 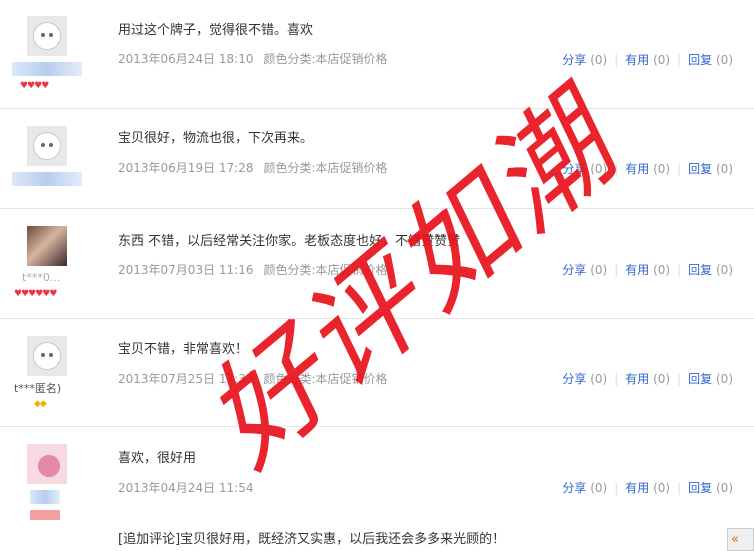 I want to click on review-date: 2013年04月24日 11:54, so click(x=186, y=488).